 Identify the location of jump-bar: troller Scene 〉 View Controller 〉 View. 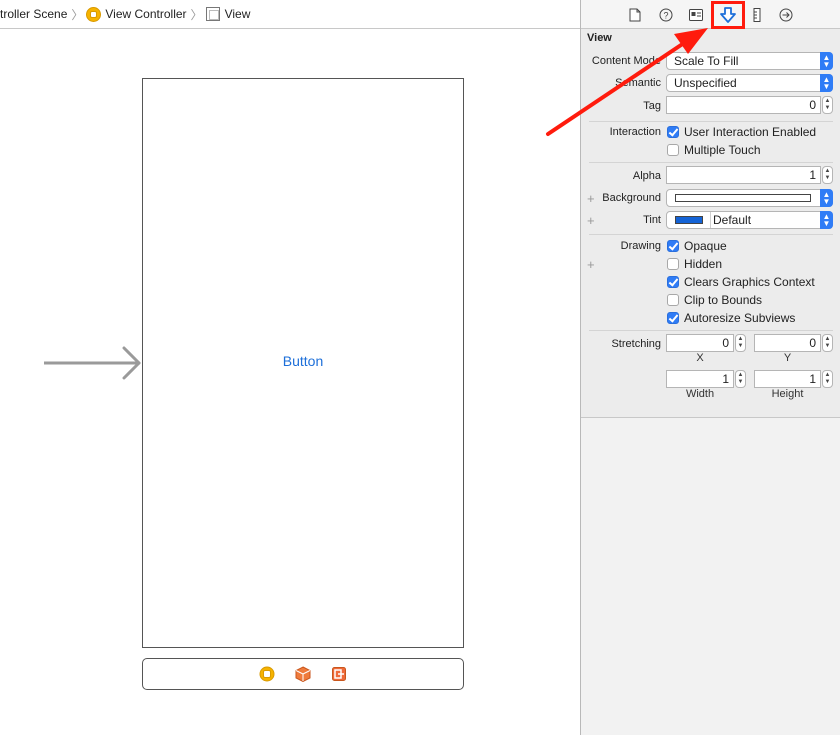
(290, 14).